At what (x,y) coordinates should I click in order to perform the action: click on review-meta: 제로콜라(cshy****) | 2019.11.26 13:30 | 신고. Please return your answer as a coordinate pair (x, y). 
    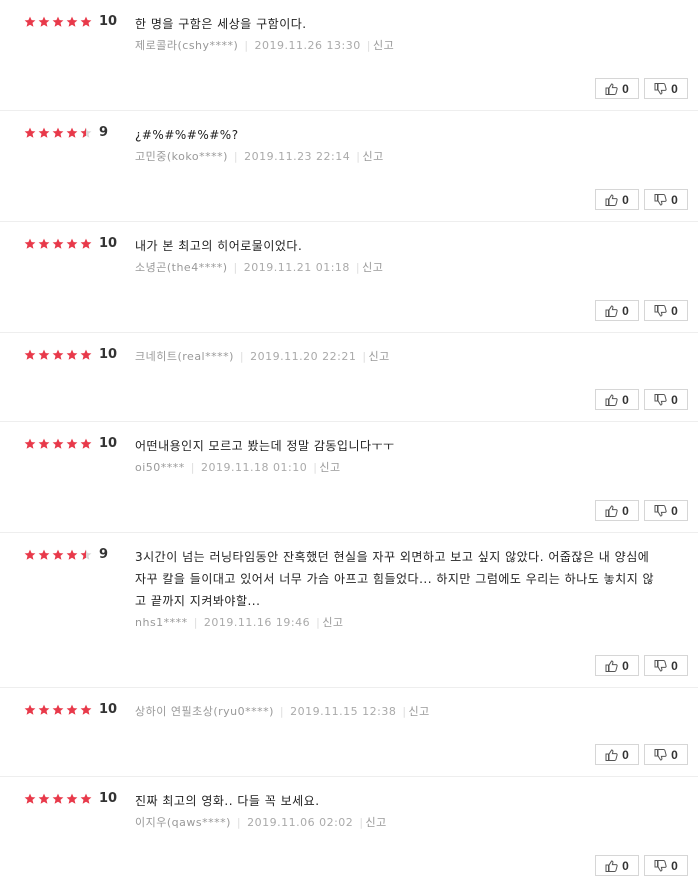
    Looking at the image, I should click on (400, 46).